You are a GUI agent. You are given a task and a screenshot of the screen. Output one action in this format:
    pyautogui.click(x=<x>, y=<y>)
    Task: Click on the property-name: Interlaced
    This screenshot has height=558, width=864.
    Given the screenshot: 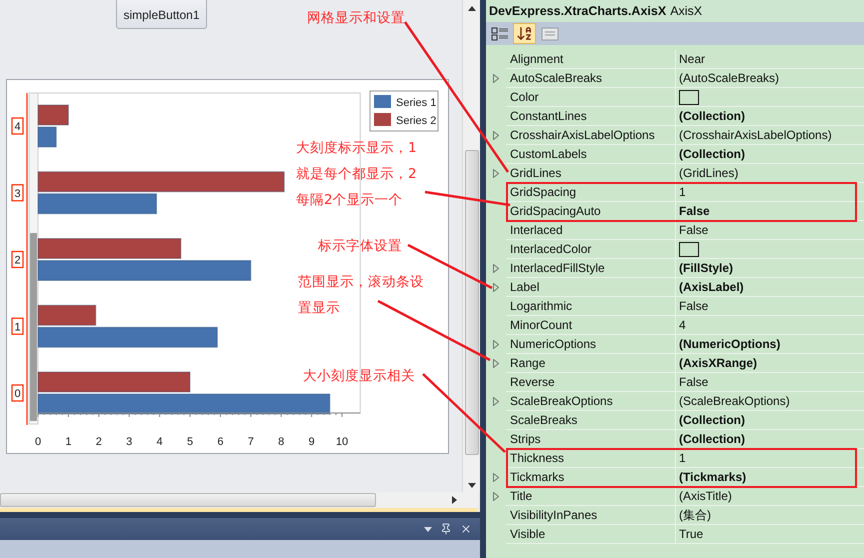 What is the action you would take?
    pyautogui.click(x=591, y=230)
    